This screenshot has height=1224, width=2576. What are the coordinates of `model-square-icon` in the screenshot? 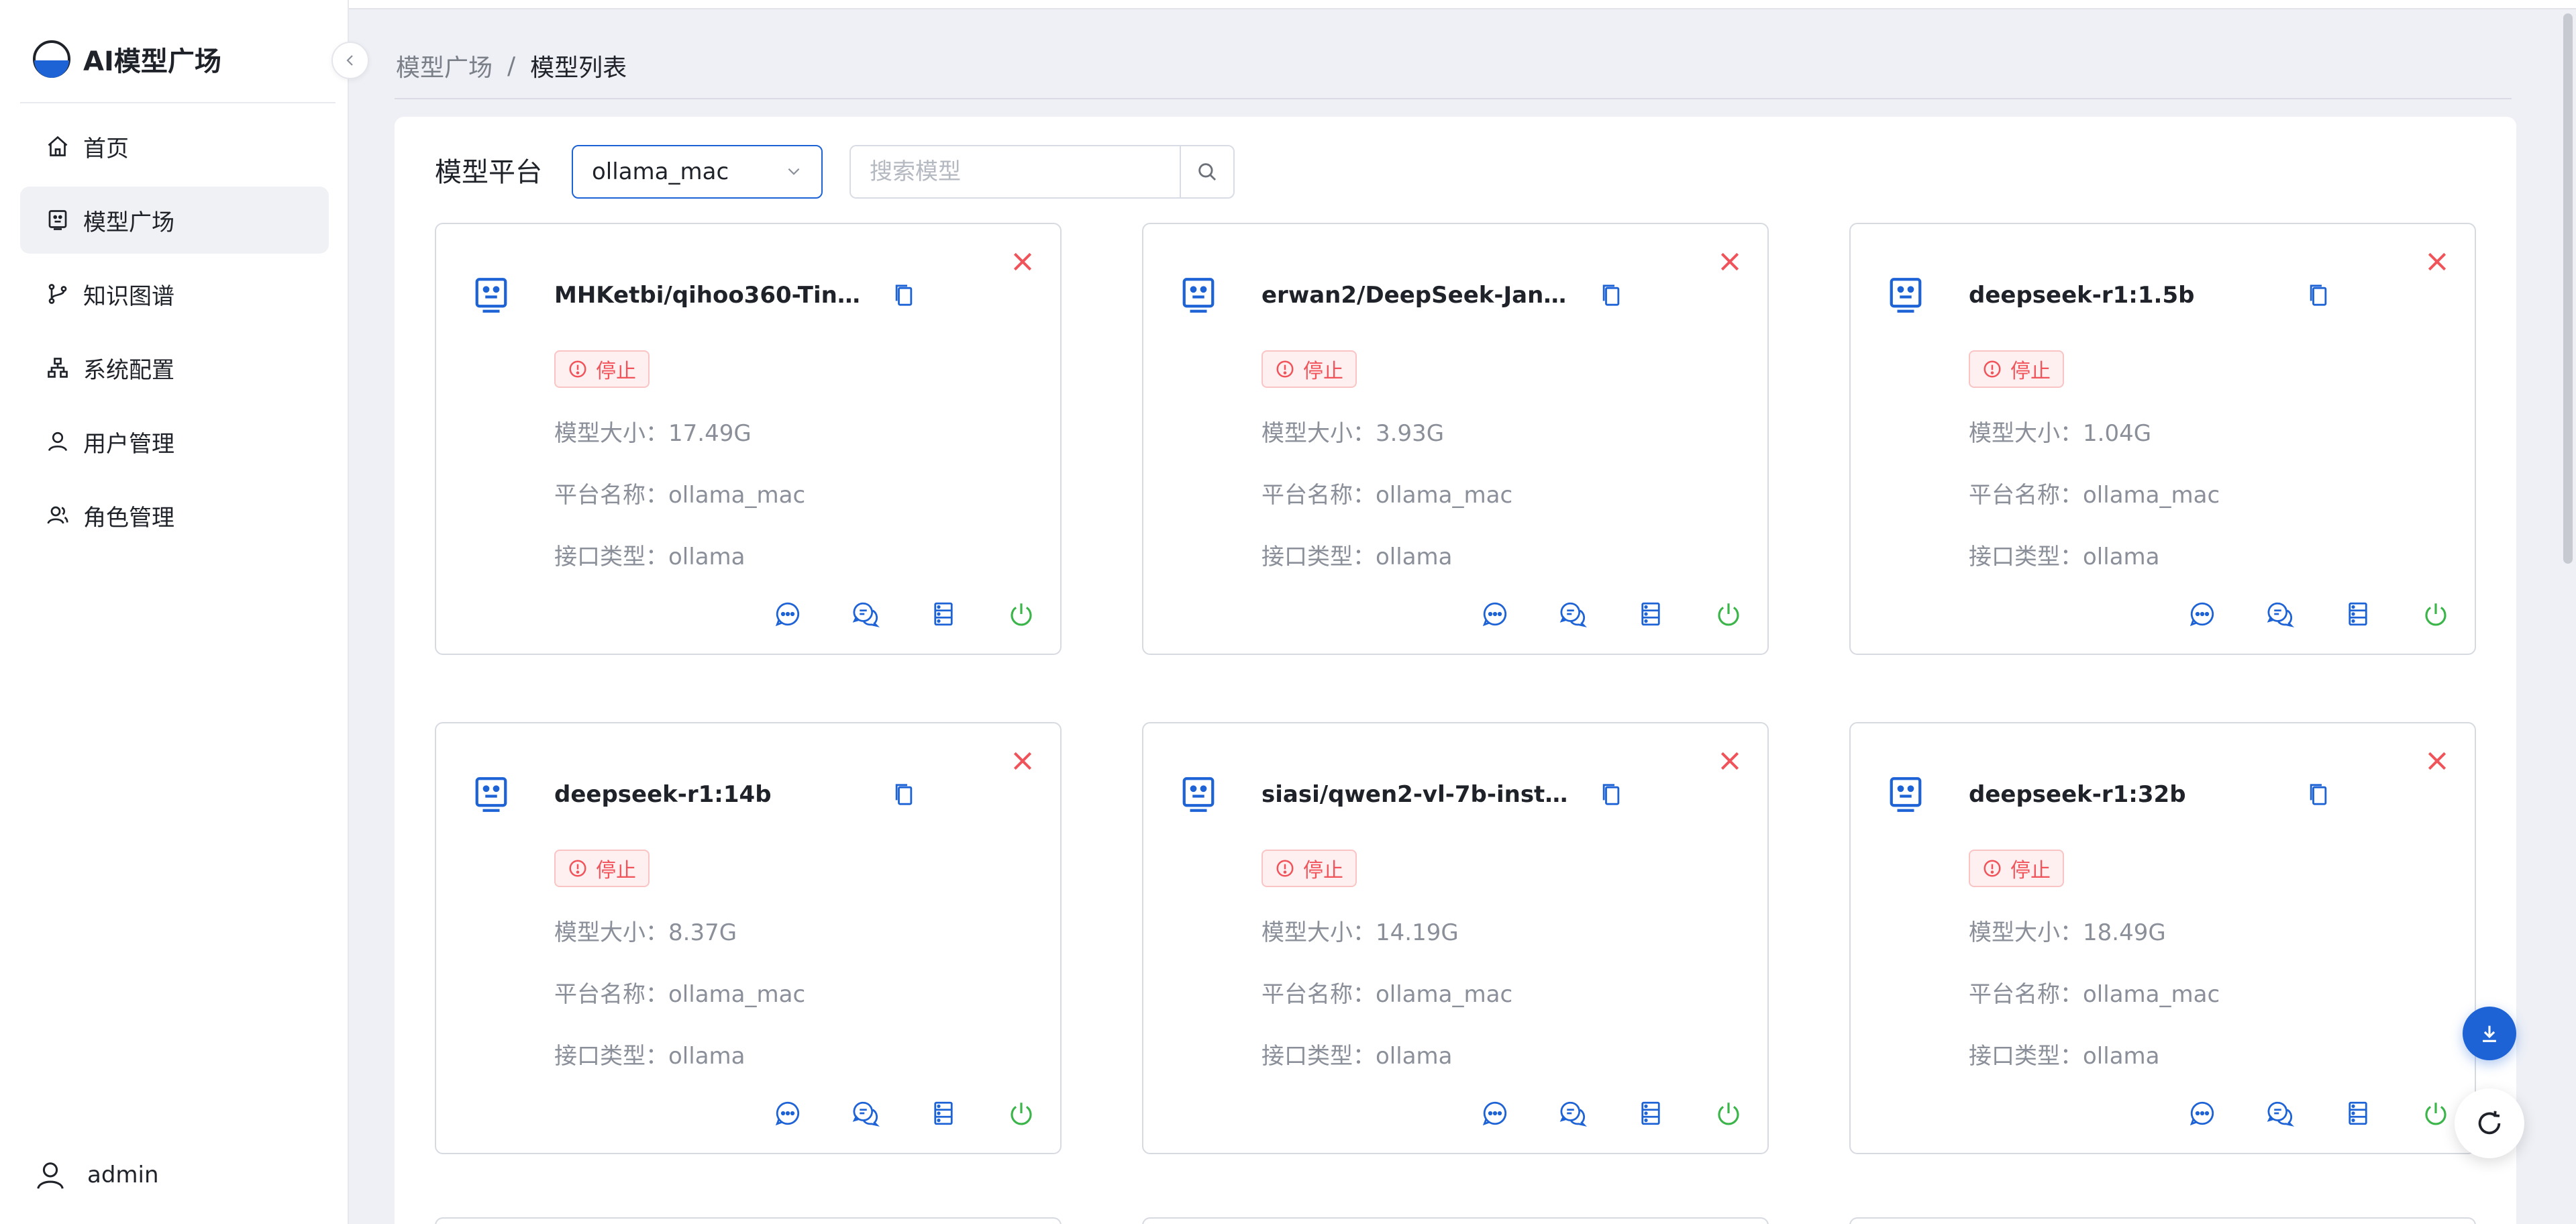 It's located at (57, 220).